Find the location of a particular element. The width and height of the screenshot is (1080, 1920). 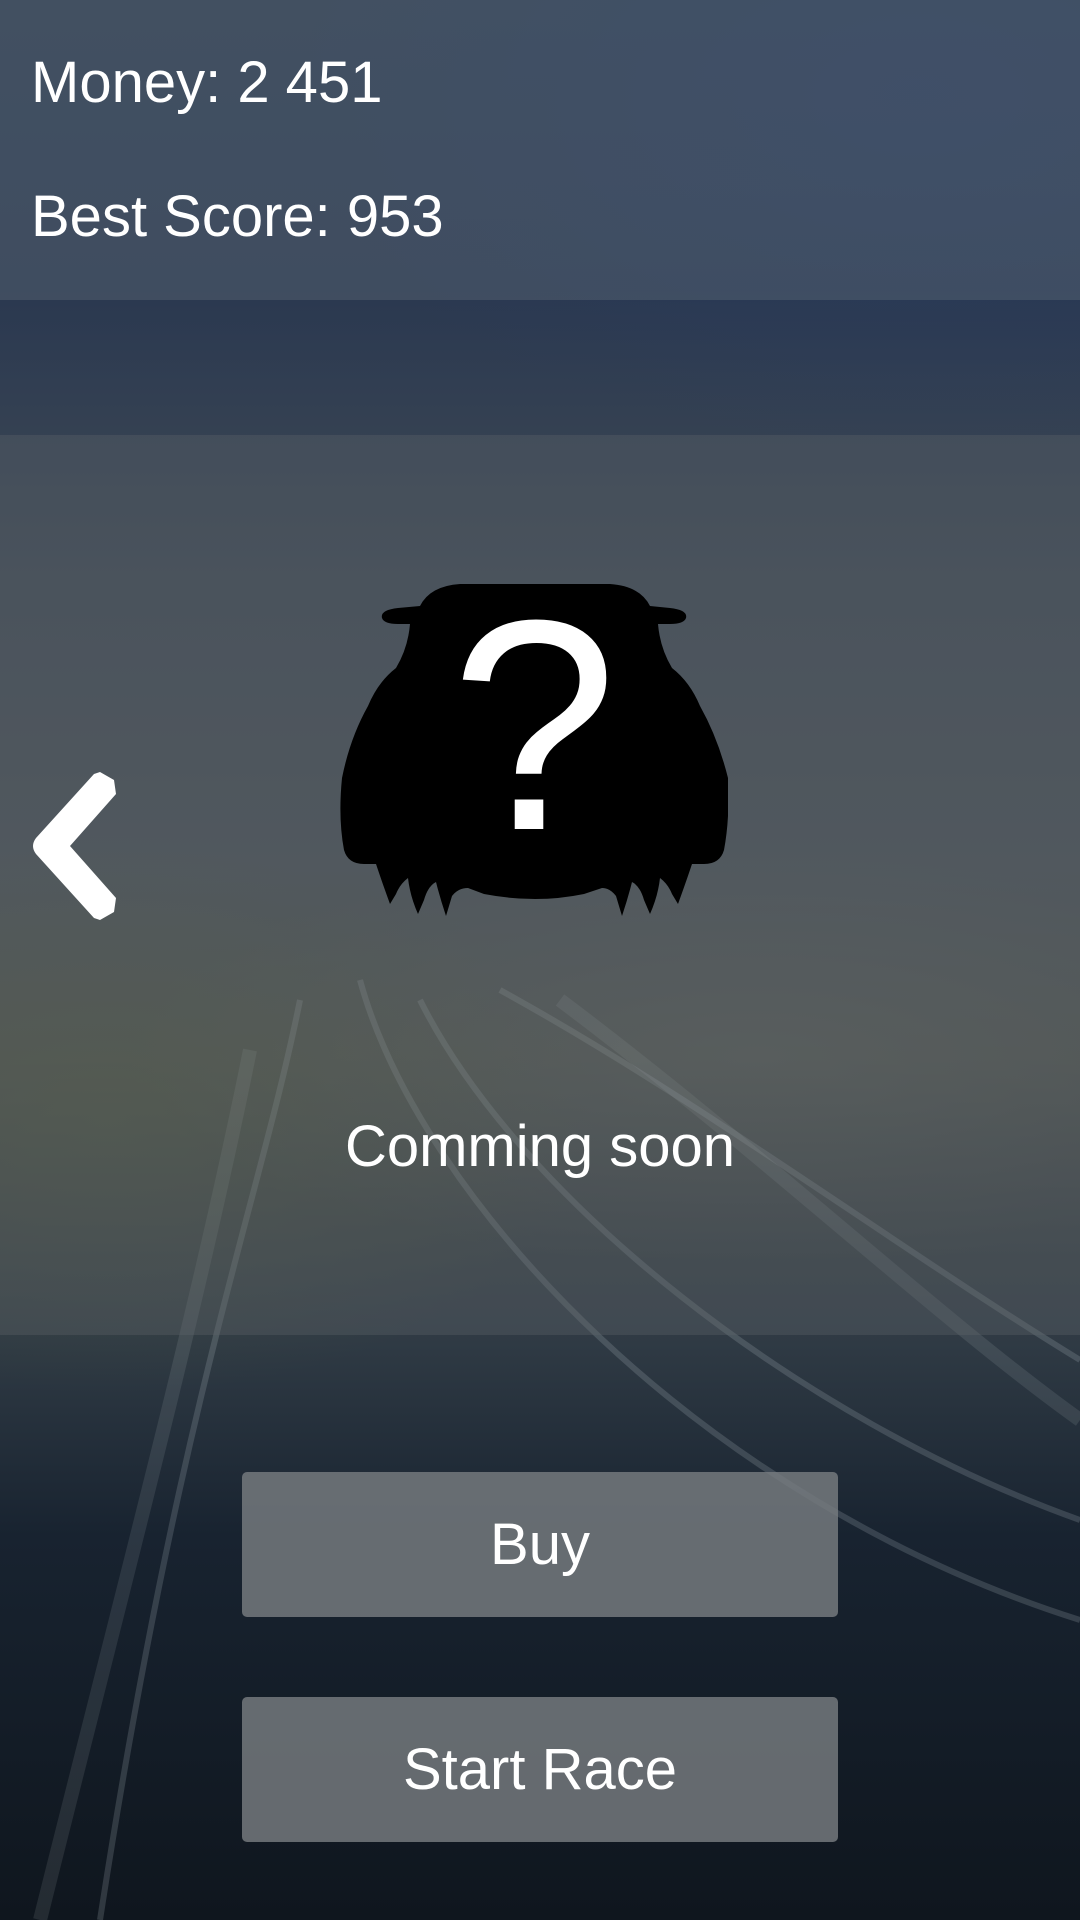

best-score-label: Best Score: 953 is located at coordinates (237, 216).